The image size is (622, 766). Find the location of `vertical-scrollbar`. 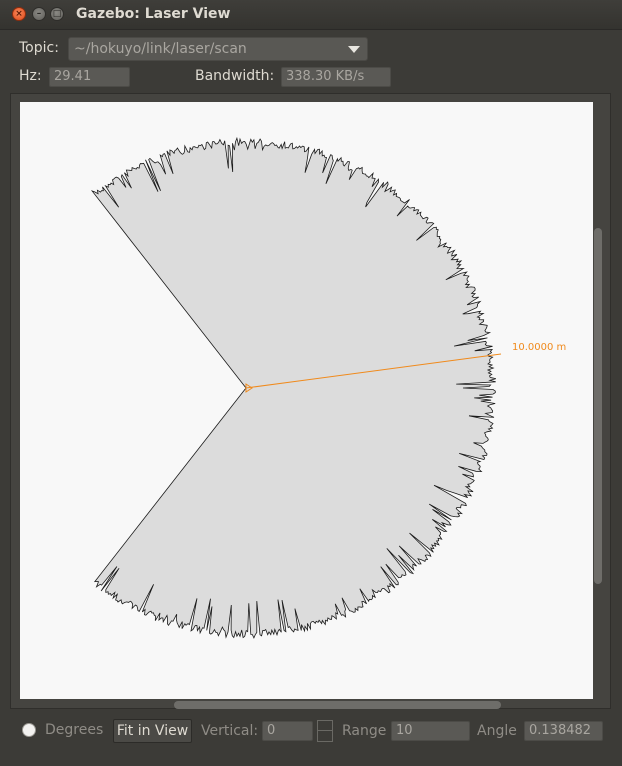

vertical-scrollbar is located at coordinates (598, 406).